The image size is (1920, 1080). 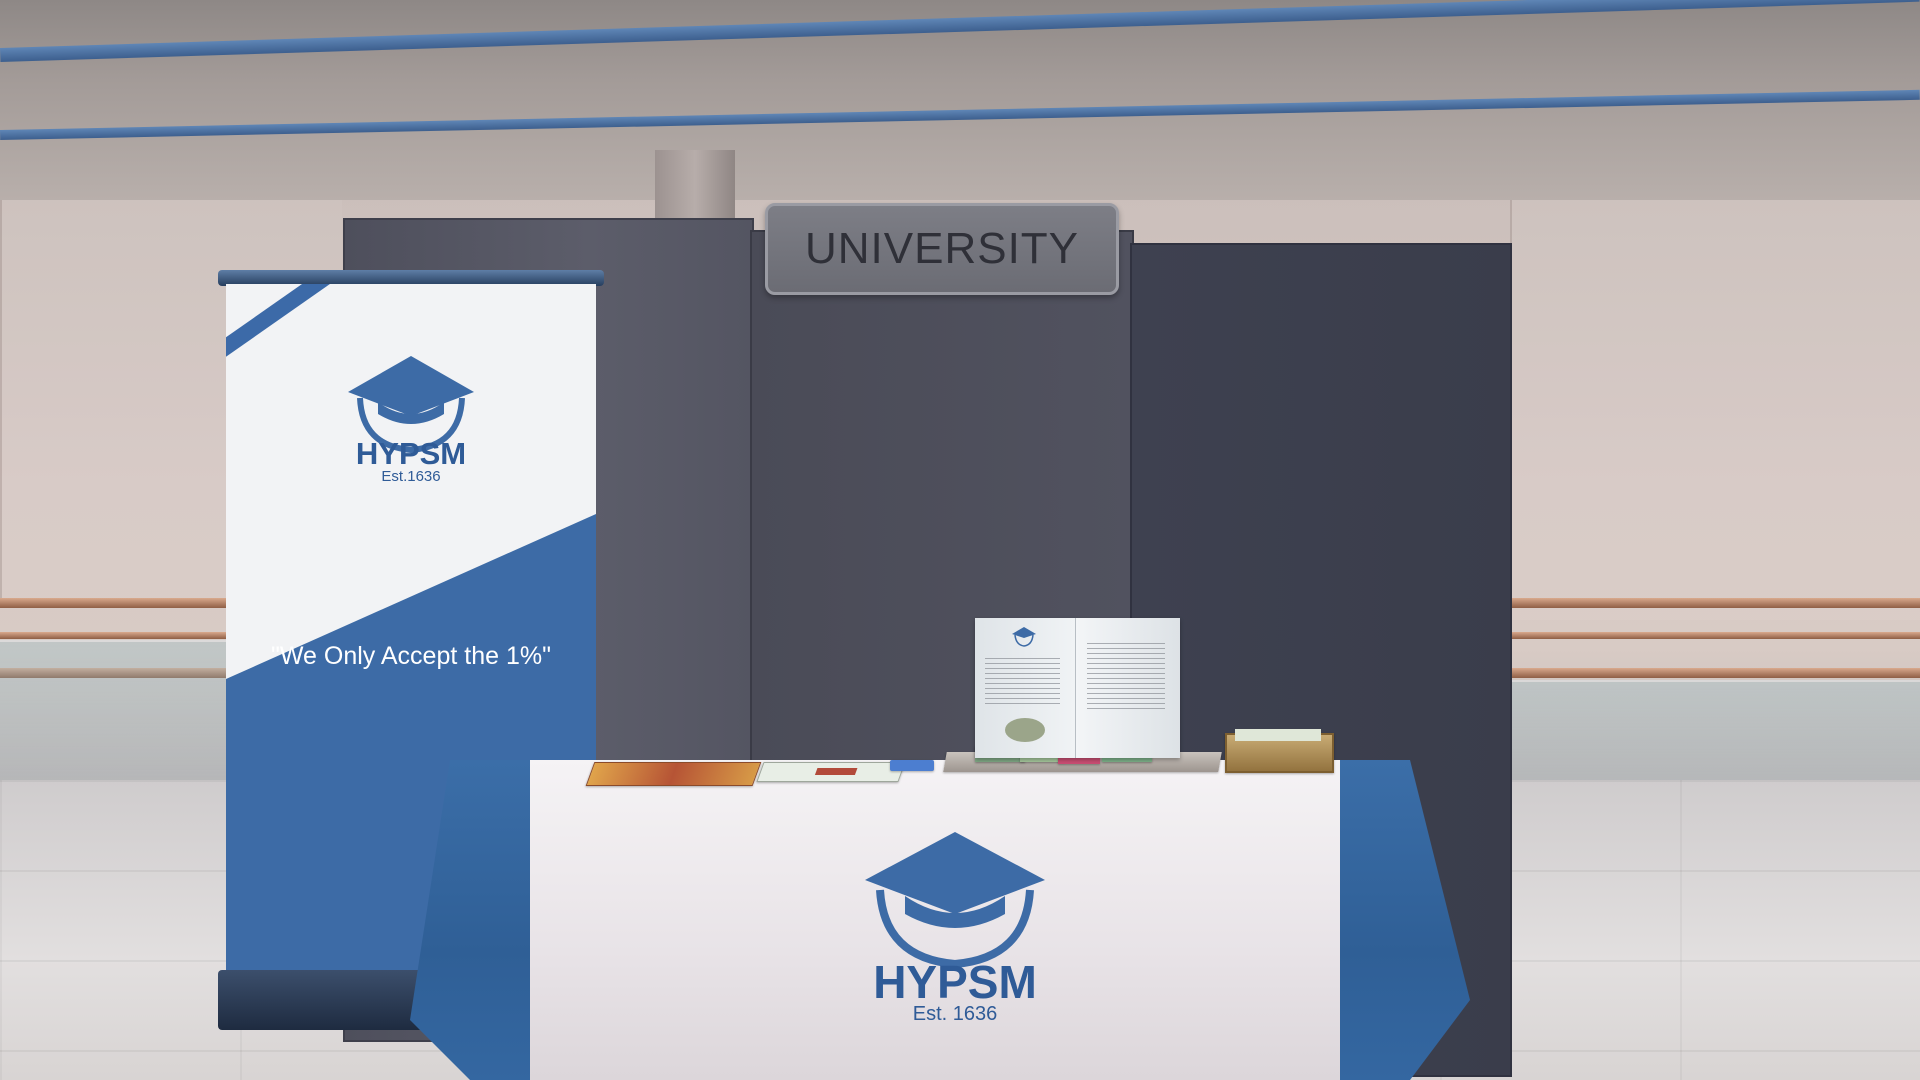 What do you see at coordinates (955, 1014) in the screenshot?
I see `table-established: Est. 1636` at bounding box center [955, 1014].